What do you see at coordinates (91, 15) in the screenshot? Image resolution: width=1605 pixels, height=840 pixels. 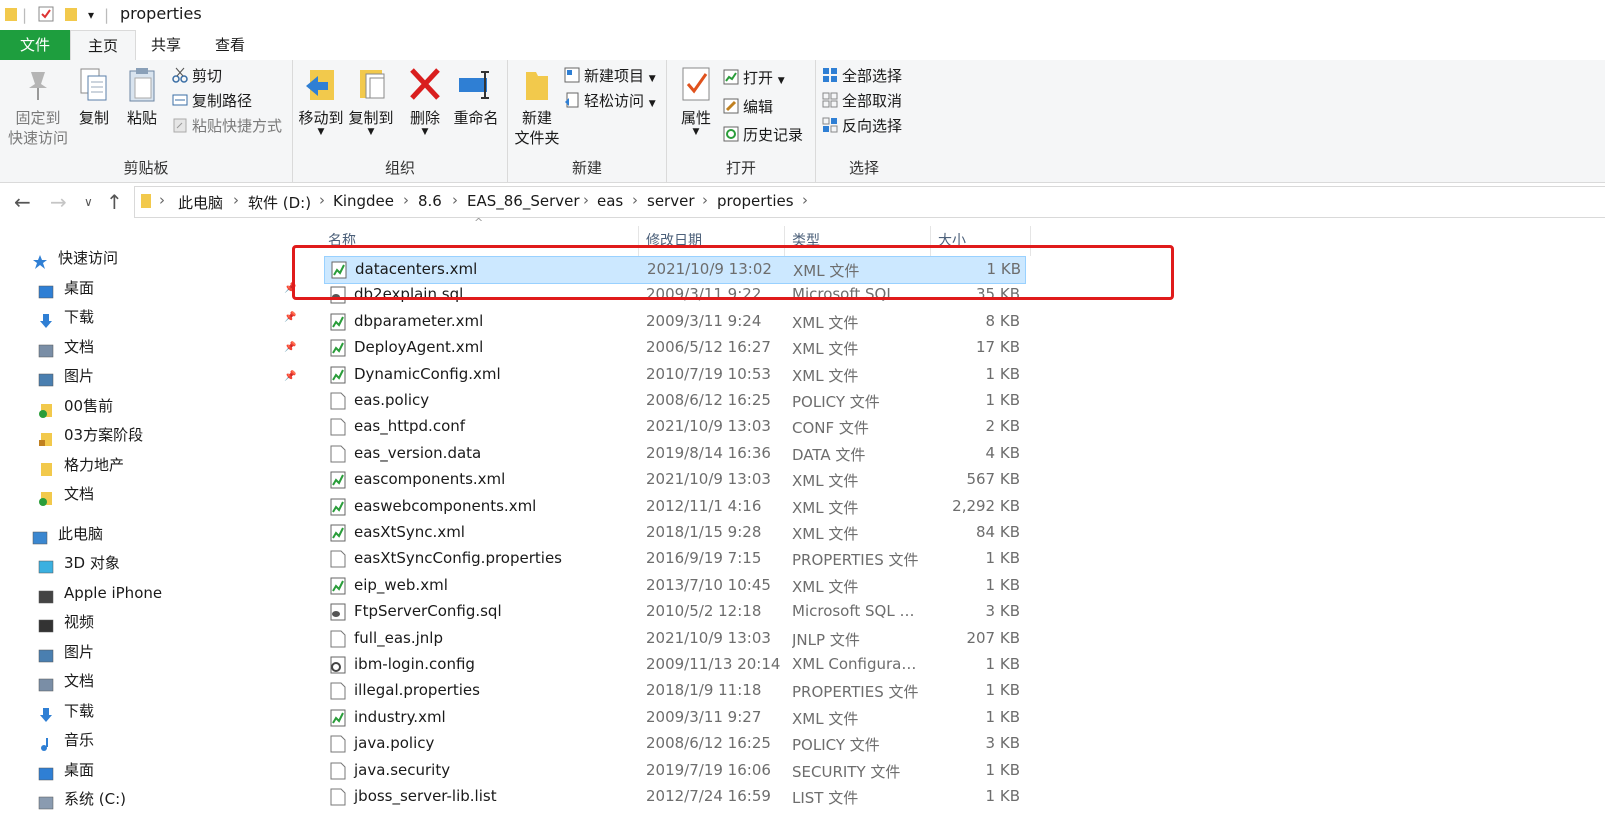 I see `customize-toolbar-icon: ▾` at bounding box center [91, 15].